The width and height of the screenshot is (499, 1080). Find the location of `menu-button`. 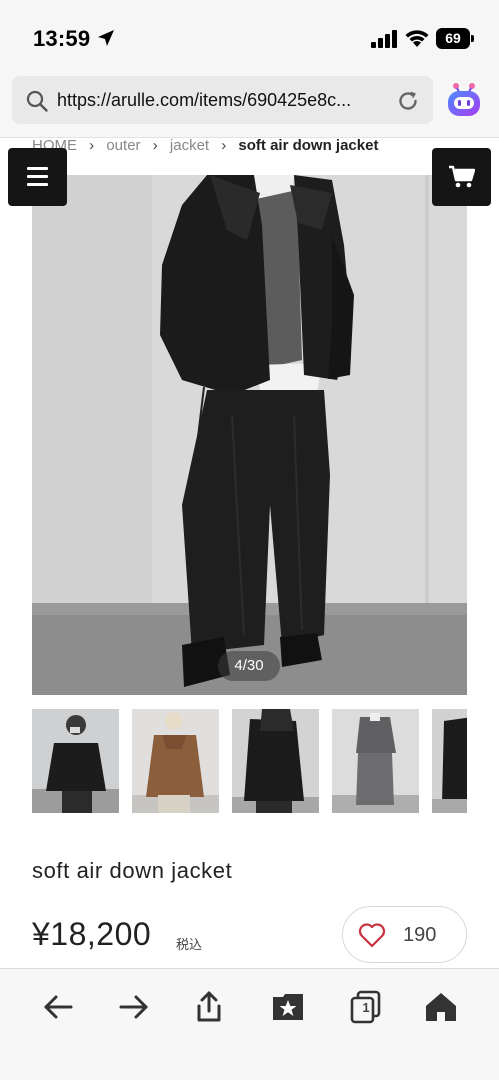

menu-button is located at coordinates (37, 177).